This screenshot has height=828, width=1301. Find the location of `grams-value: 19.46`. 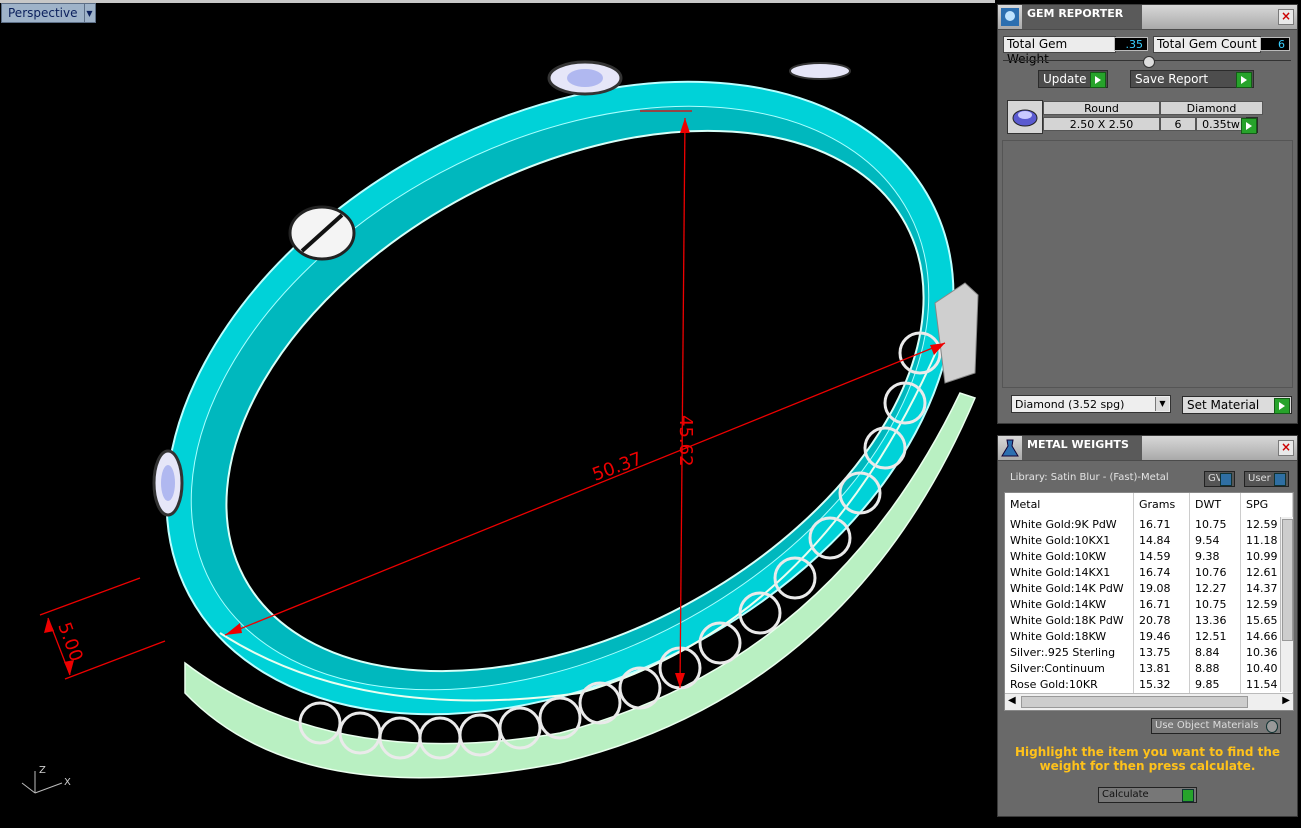

grams-value: 19.46 is located at coordinates (1162, 637).